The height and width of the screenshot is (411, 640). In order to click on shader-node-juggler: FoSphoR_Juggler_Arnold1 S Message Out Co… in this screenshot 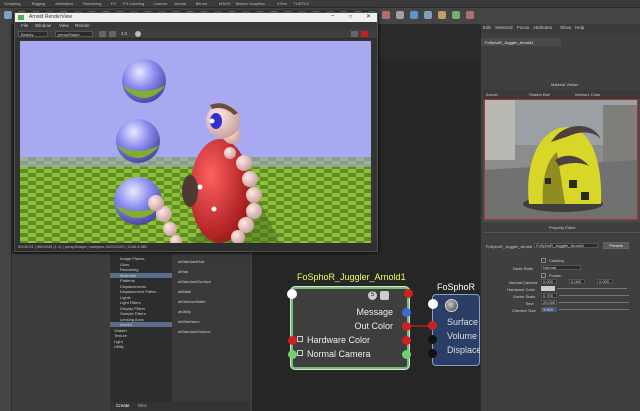, I will do `click(350, 320)`.